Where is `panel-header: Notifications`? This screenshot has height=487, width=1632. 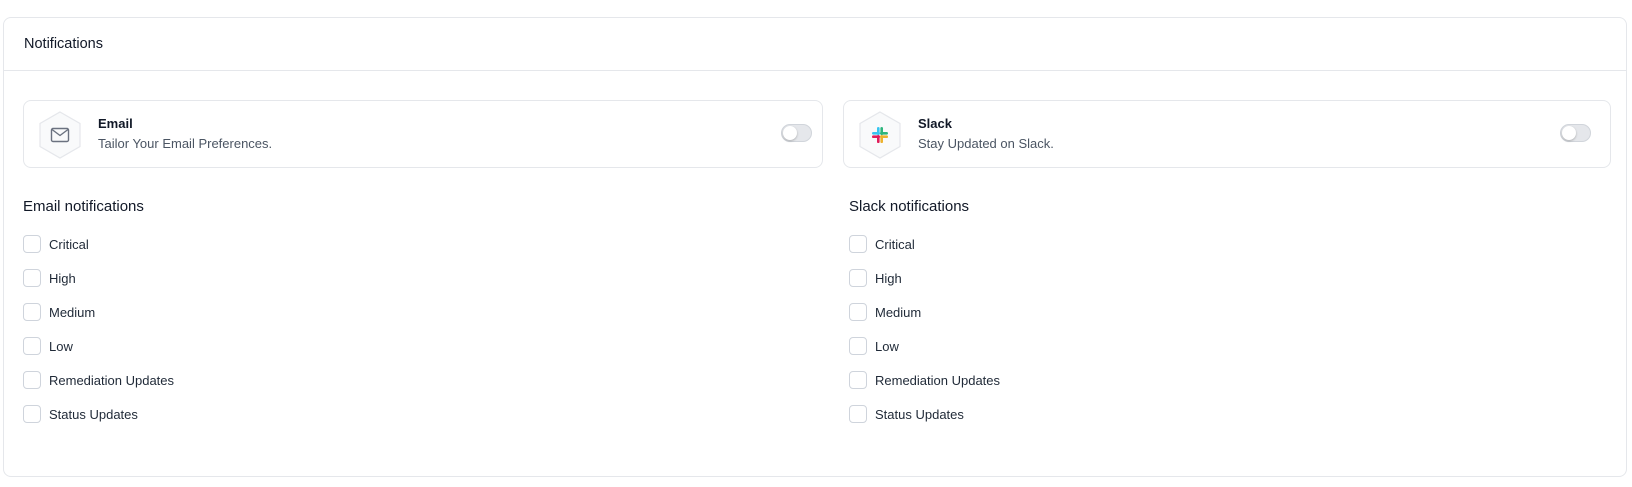 panel-header: Notifications is located at coordinates (815, 44).